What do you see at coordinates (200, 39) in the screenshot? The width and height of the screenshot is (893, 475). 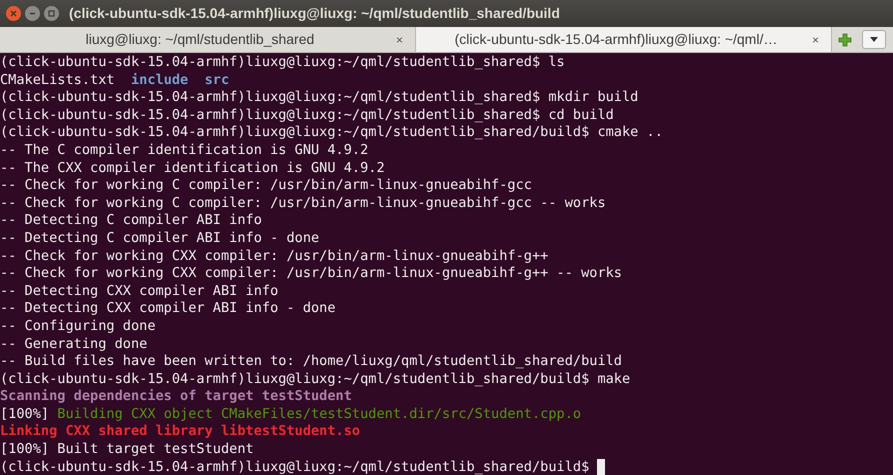 I see `tab-title: liuxg@liuxg: ~/qml/studentlib_shared` at bounding box center [200, 39].